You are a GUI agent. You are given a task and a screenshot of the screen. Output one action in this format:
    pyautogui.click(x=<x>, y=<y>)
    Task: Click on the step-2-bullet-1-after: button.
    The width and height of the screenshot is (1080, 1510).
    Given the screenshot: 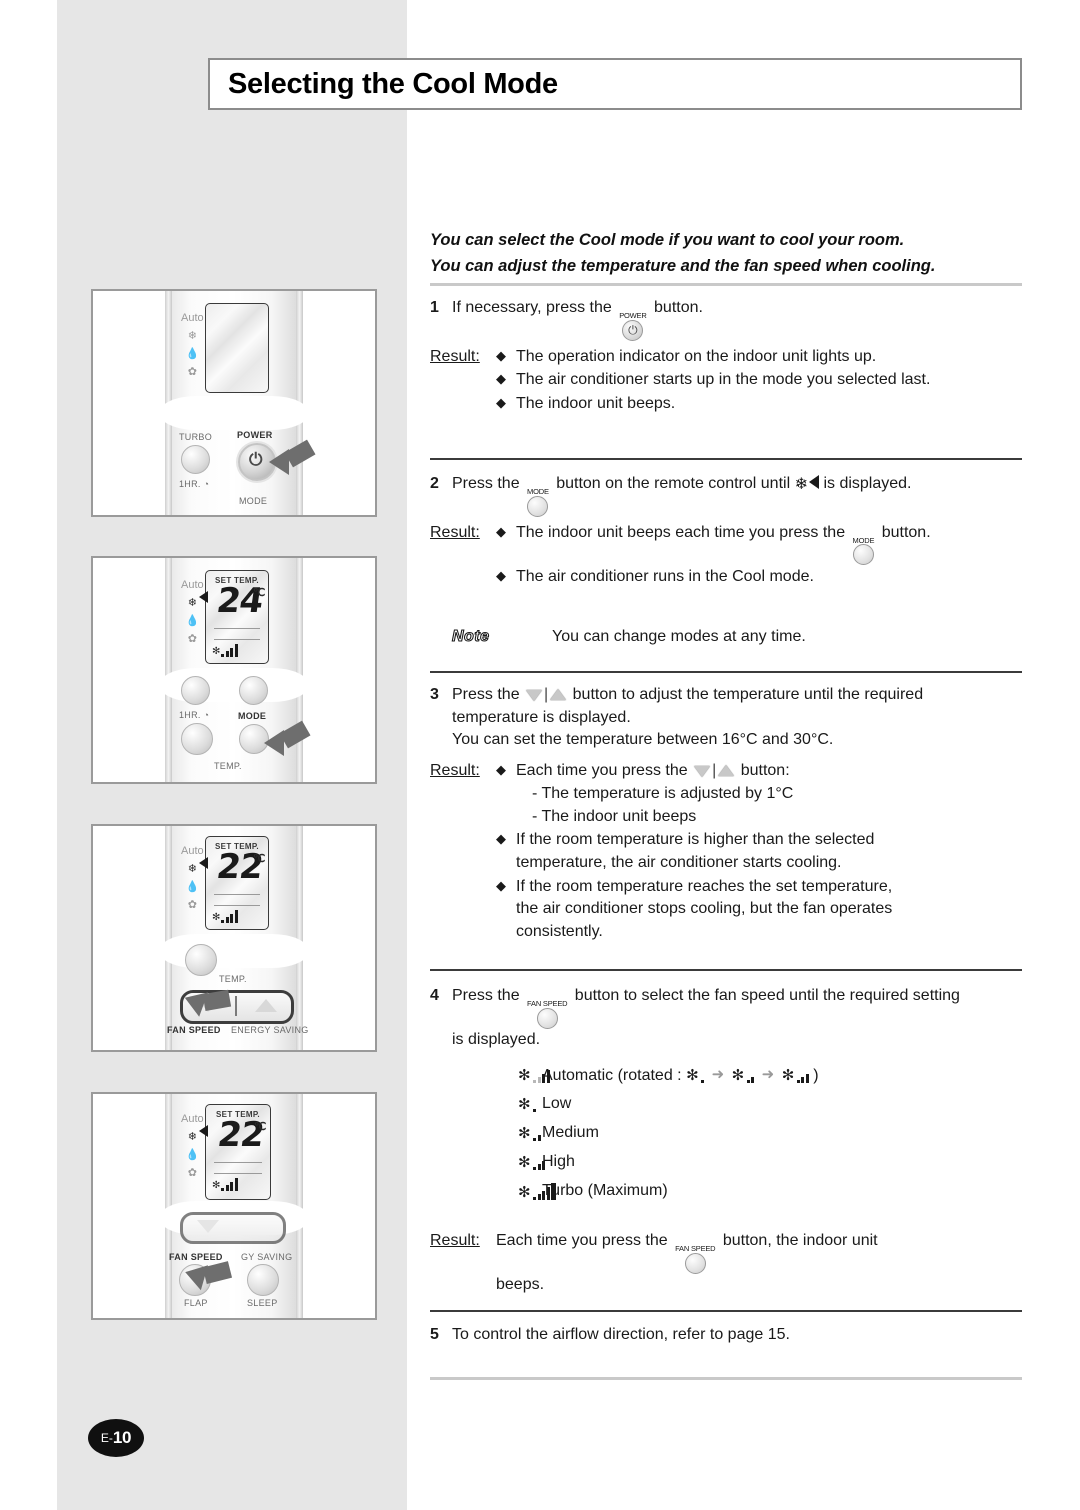 What is the action you would take?
    pyautogui.click(x=906, y=532)
    